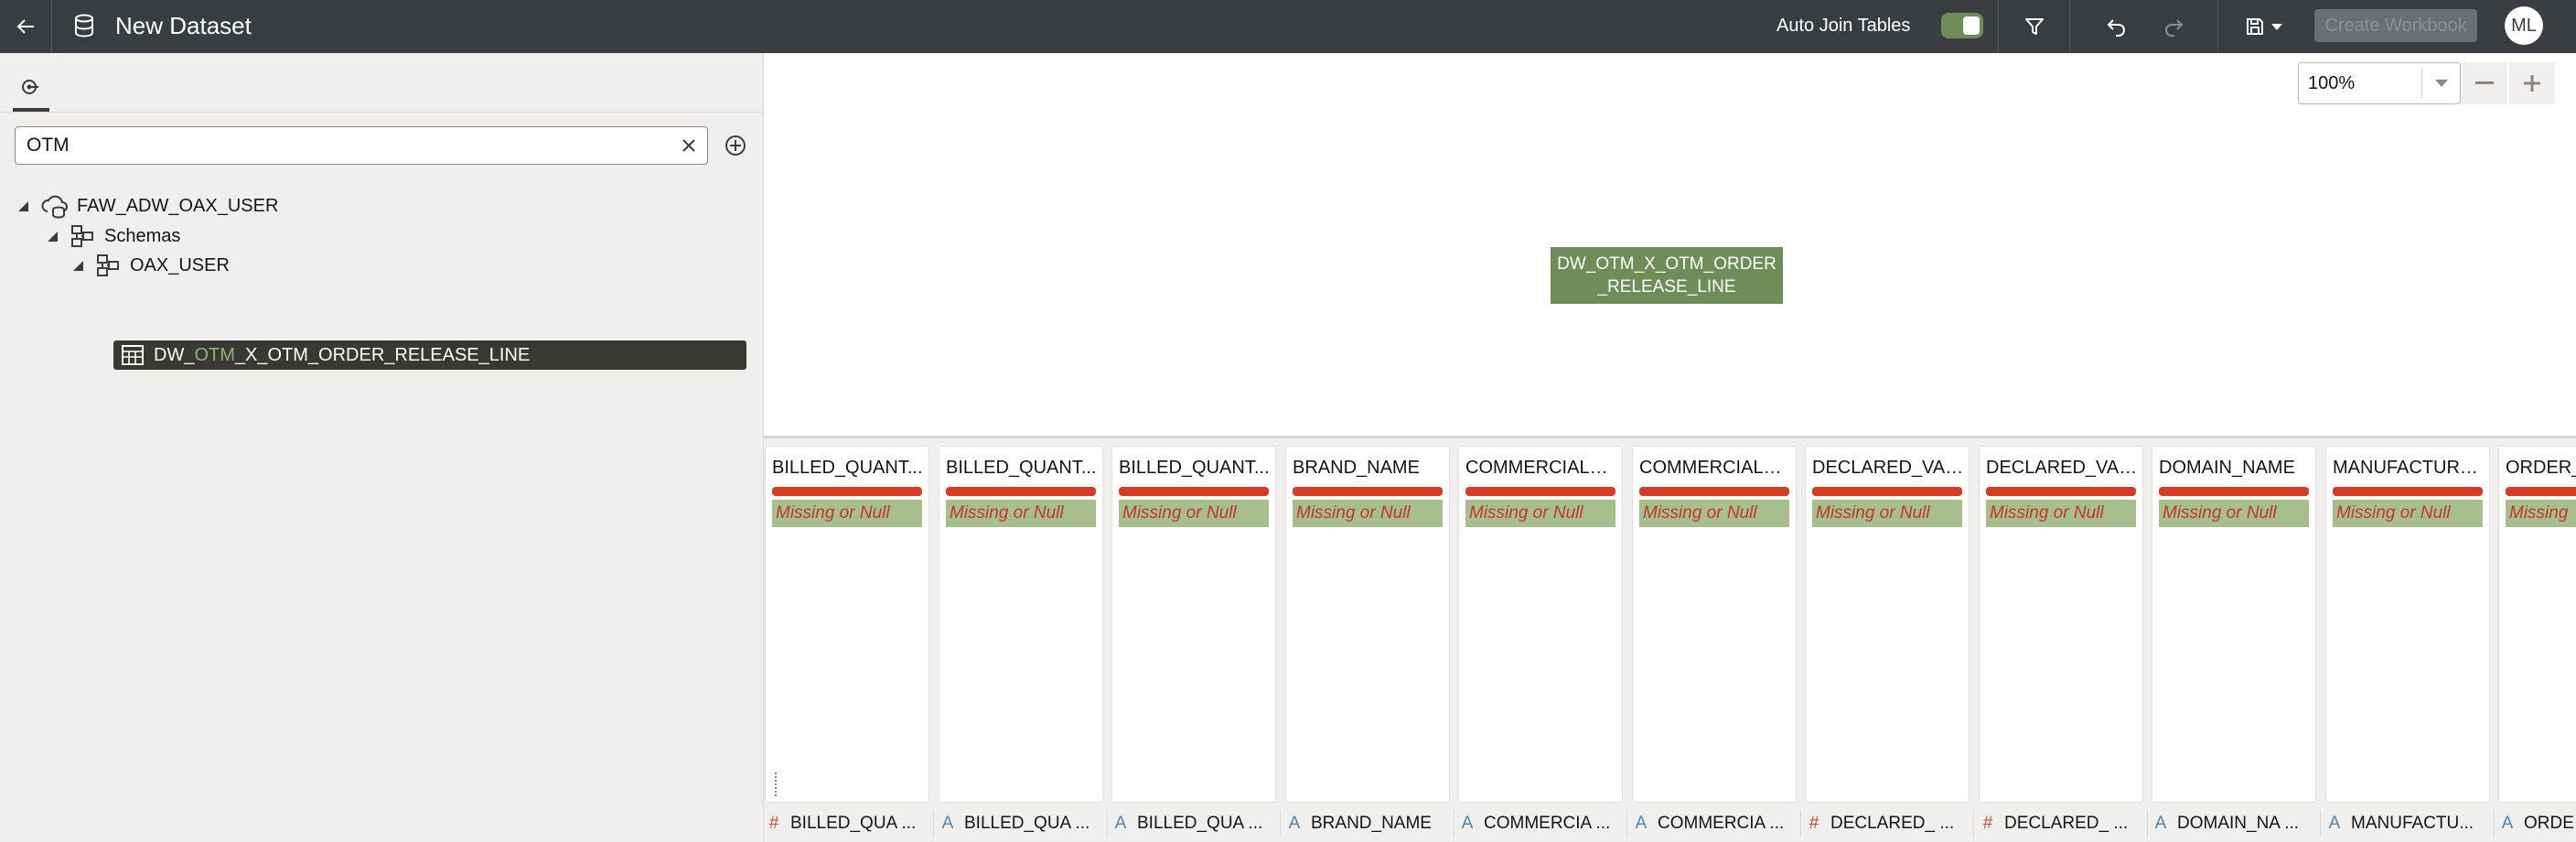 This screenshot has height=842, width=2576. What do you see at coordinates (1357, 468) in the screenshot?
I see `column-name: BRAND_NAME` at bounding box center [1357, 468].